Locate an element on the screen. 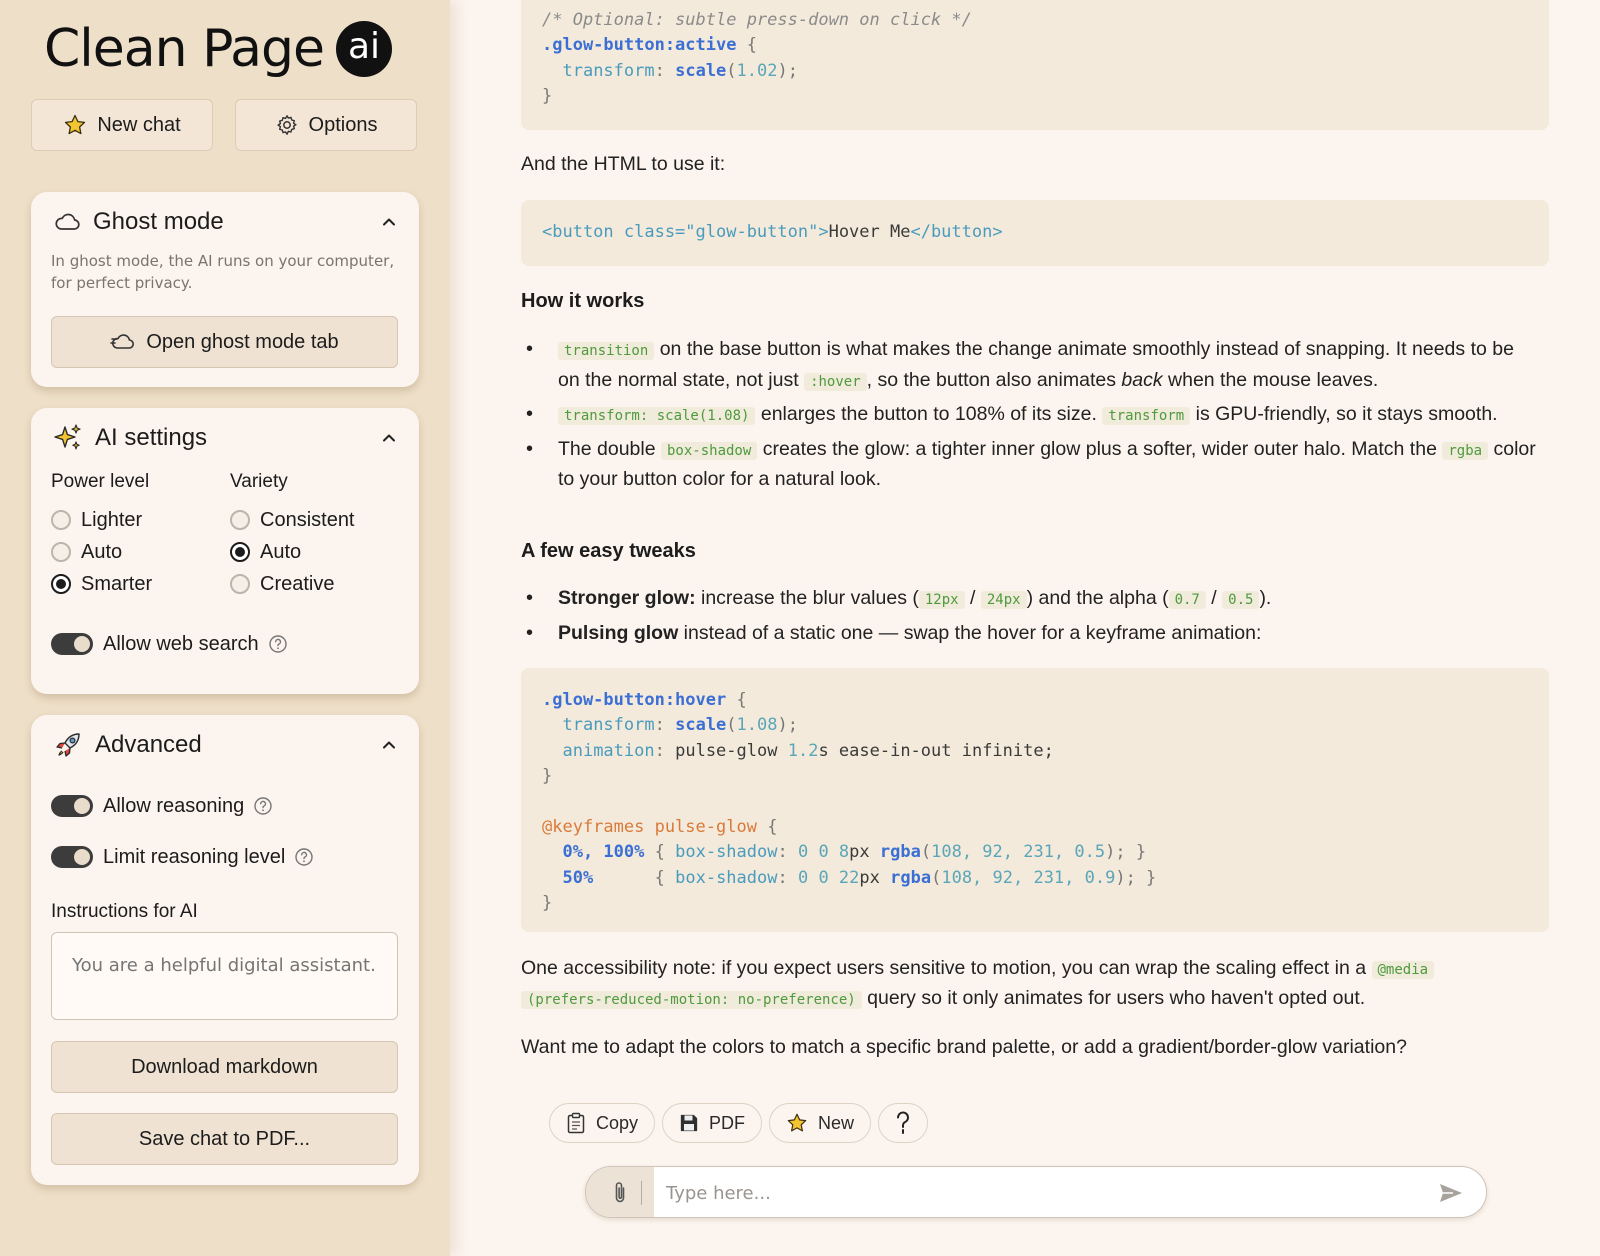 This screenshot has width=1600, height=1256. power-option-label: Lighter is located at coordinates (112, 519).